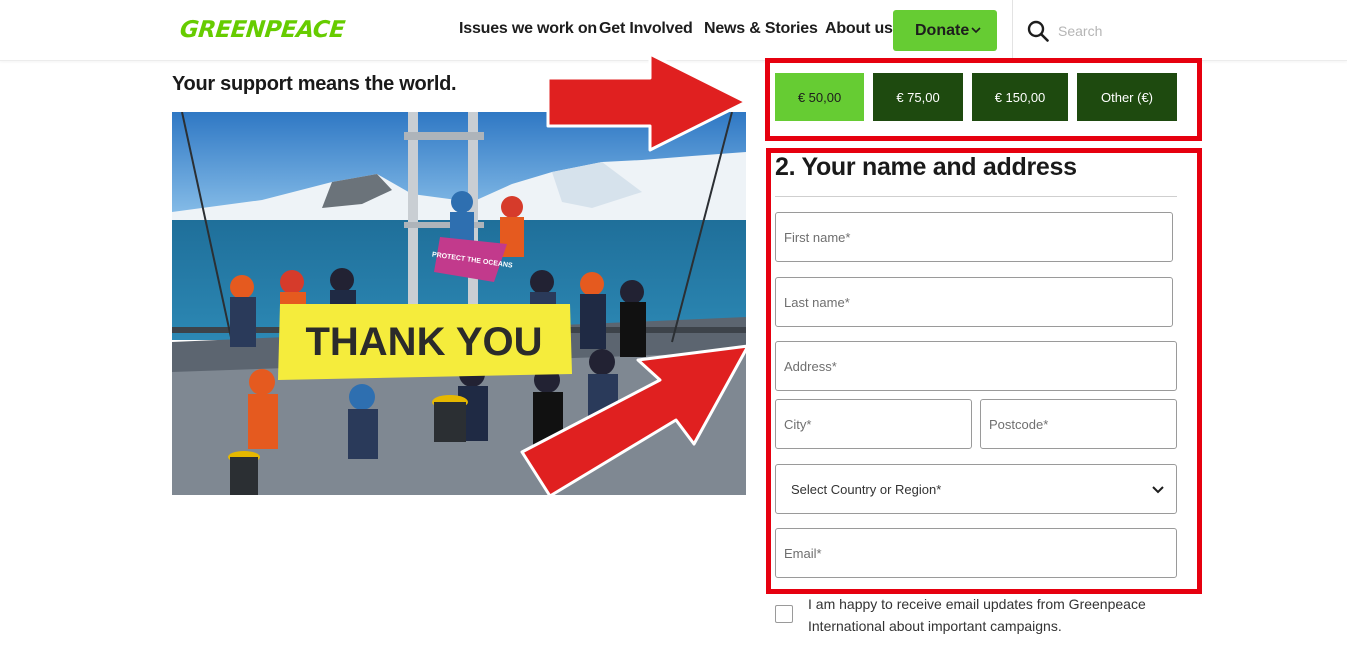 The width and height of the screenshot is (1347, 655). I want to click on last-name-field, so click(974, 302).